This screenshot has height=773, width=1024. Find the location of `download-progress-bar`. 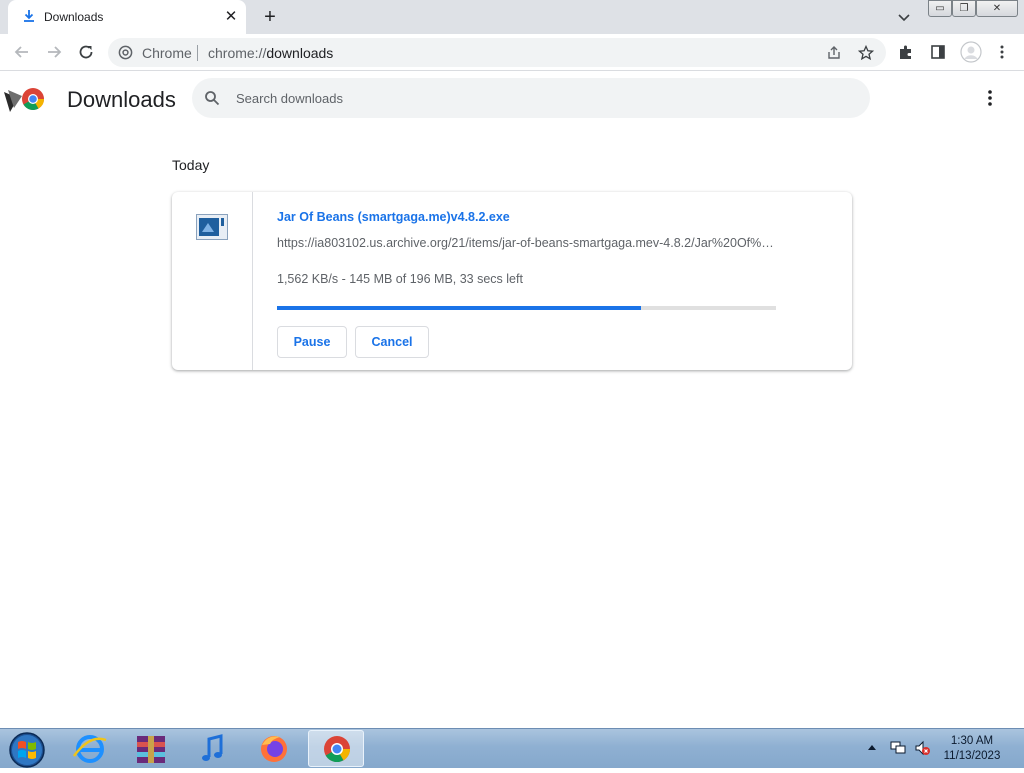

download-progress-bar is located at coordinates (526, 308).